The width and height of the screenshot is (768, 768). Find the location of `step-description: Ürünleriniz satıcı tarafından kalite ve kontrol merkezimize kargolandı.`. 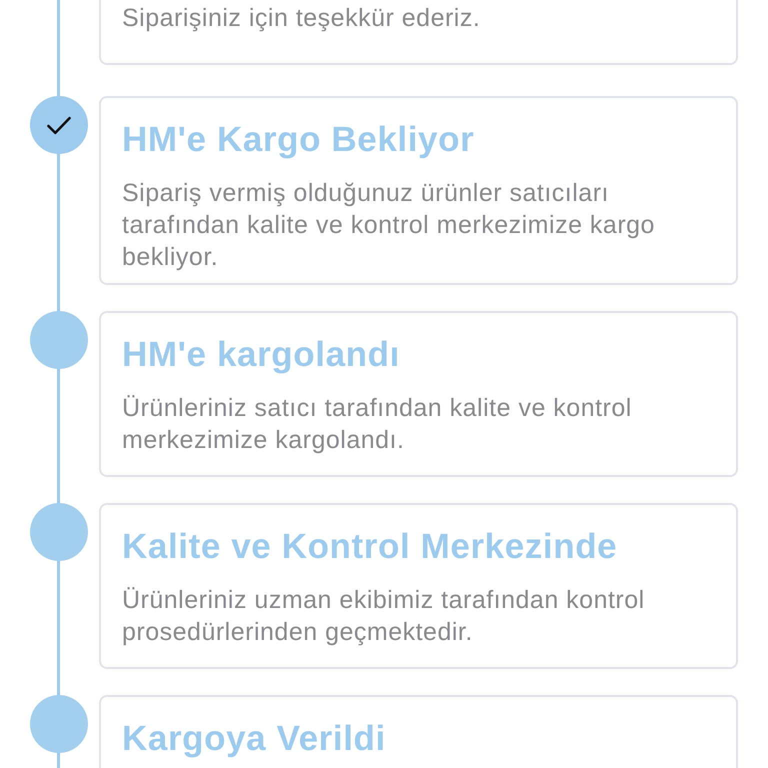

step-description: Ürünleriniz satıcı tarafından kalite ve kontrol merkezimize kargolandı. is located at coordinates (377, 424).